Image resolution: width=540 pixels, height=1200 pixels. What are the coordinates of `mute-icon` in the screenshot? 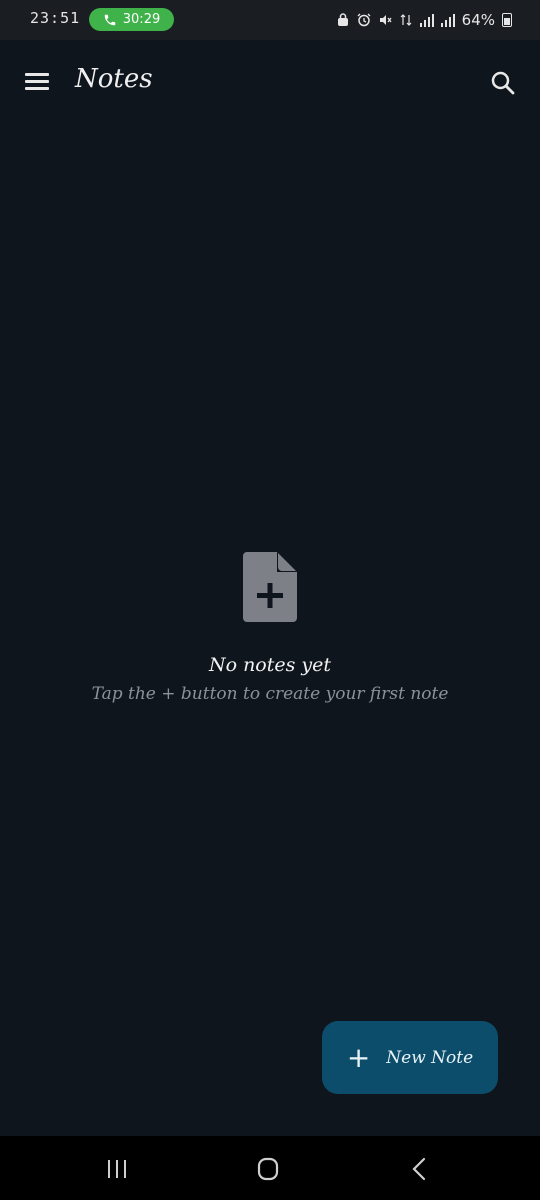 It's located at (385, 20).